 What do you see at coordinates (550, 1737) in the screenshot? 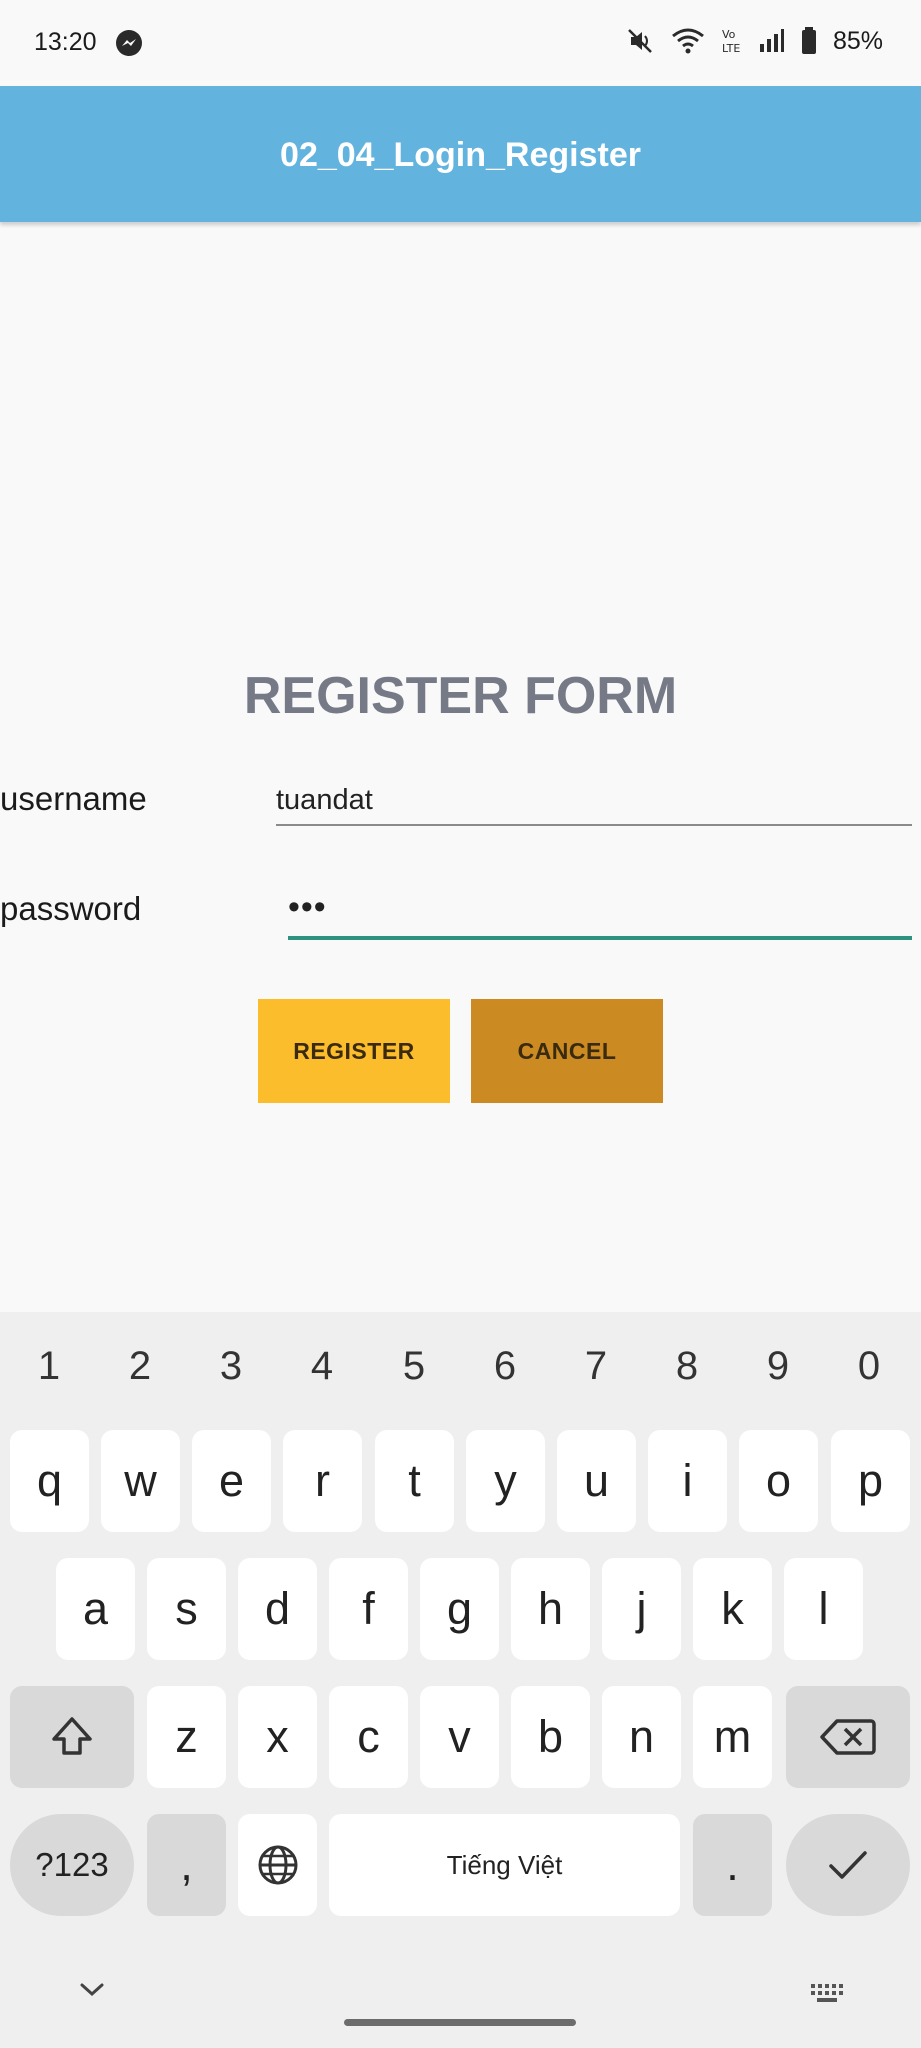
I see `key-b: b` at bounding box center [550, 1737].